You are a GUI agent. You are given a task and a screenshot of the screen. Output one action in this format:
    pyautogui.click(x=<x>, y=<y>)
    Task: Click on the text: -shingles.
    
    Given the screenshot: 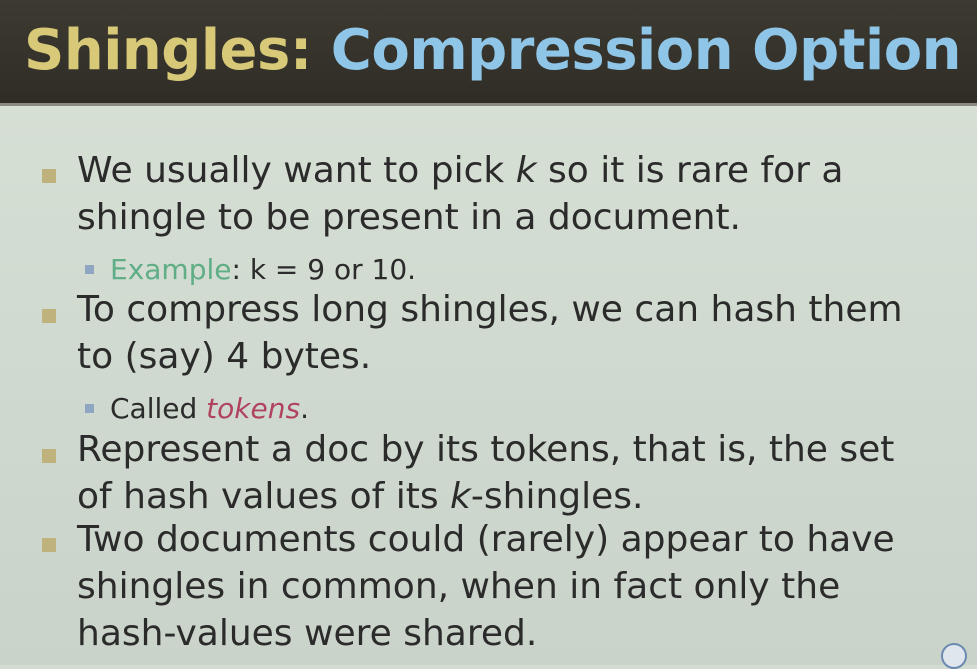 What is the action you would take?
    pyautogui.click(x=557, y=496)
    